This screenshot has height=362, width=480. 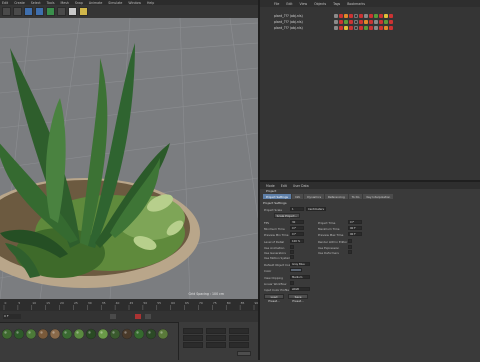 I want to click on timeline-tick-label: 25, so click(x=76, y=303).